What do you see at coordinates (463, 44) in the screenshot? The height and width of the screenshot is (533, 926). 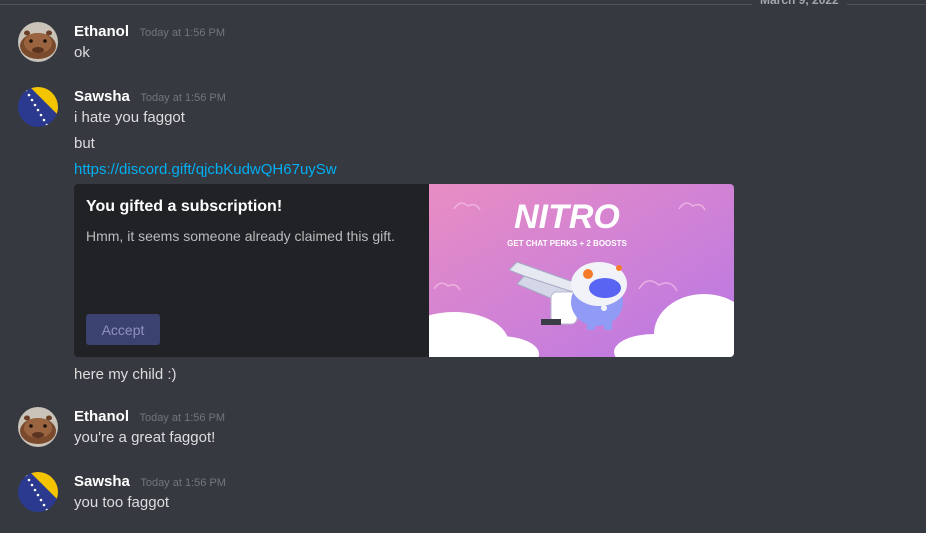 I see `message-group: Ethanol Today at 1:56 PM ok` at bounding box center [463, 44].